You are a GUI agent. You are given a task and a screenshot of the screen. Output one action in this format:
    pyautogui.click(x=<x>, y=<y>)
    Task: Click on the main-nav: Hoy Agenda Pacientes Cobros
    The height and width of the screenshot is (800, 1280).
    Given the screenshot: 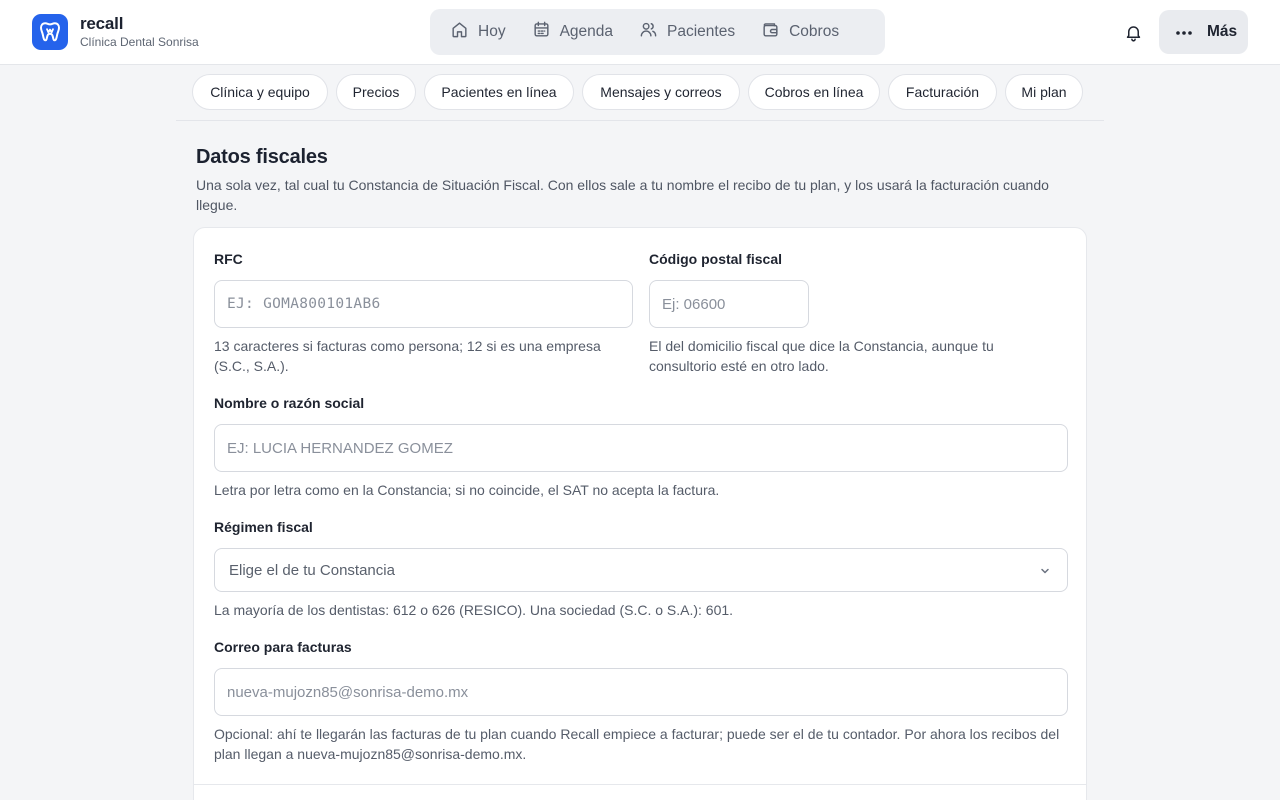 What is the action you would take?
    pyautogui.click(x=657, y=32)
    